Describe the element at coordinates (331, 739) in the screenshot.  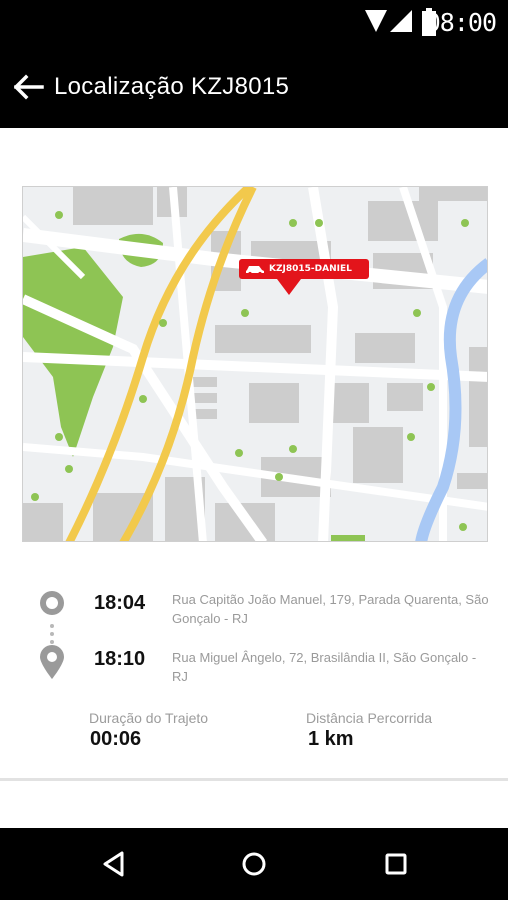
I see `distance-value: 1 km` at that location.